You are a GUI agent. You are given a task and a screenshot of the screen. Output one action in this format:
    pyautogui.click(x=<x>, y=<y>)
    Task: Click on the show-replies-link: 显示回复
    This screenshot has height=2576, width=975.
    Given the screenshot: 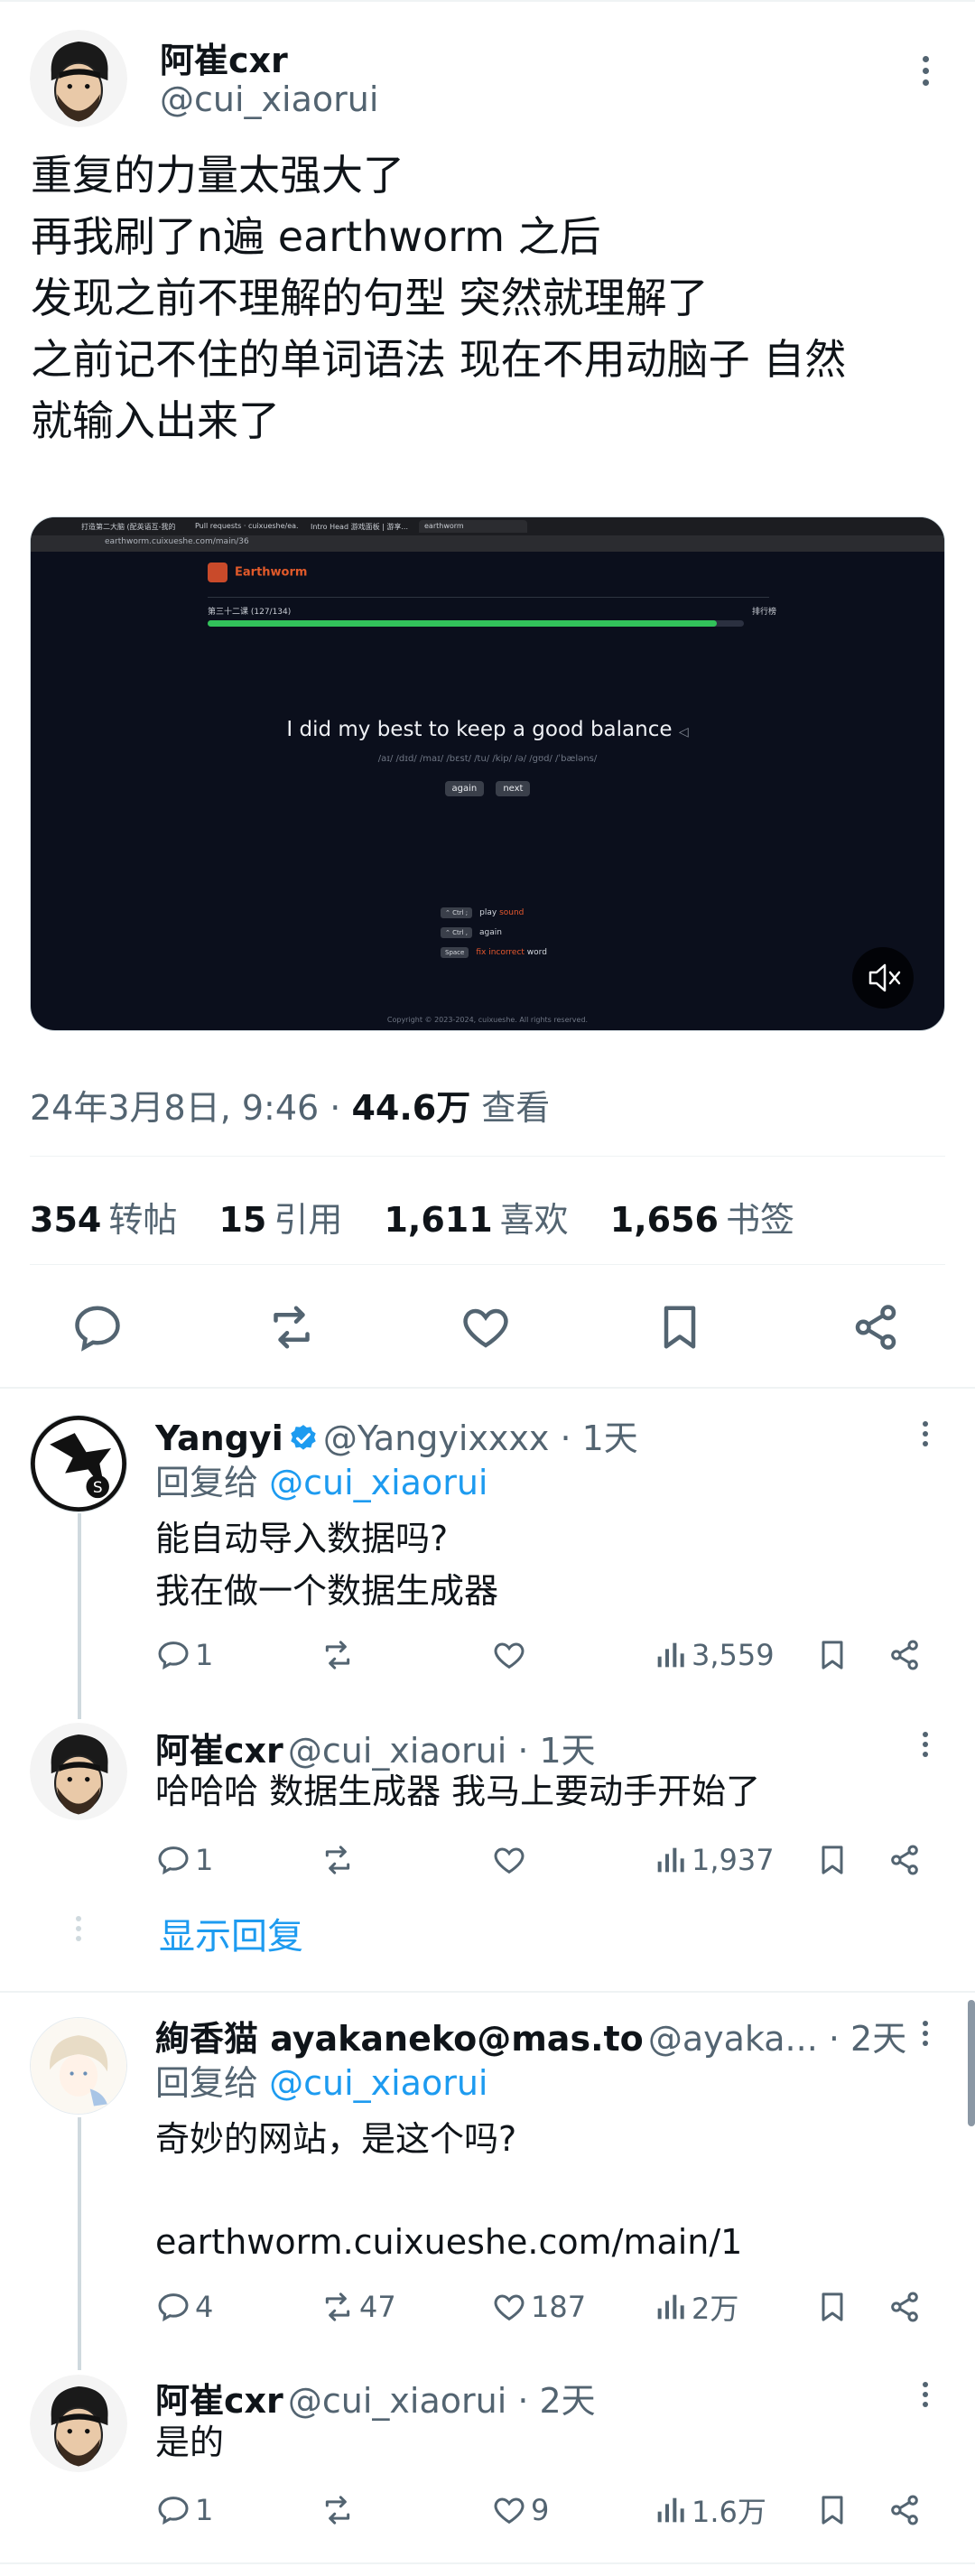 What is the action you would take?
    pyautogui.click(x=231, y=1933)
    